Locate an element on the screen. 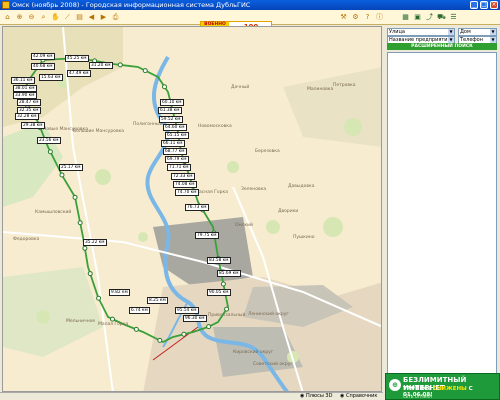 Image resolution: width=500 pixels, height=400 pixels. street-select: Улица ▼ is located at coordinates (421, 32).